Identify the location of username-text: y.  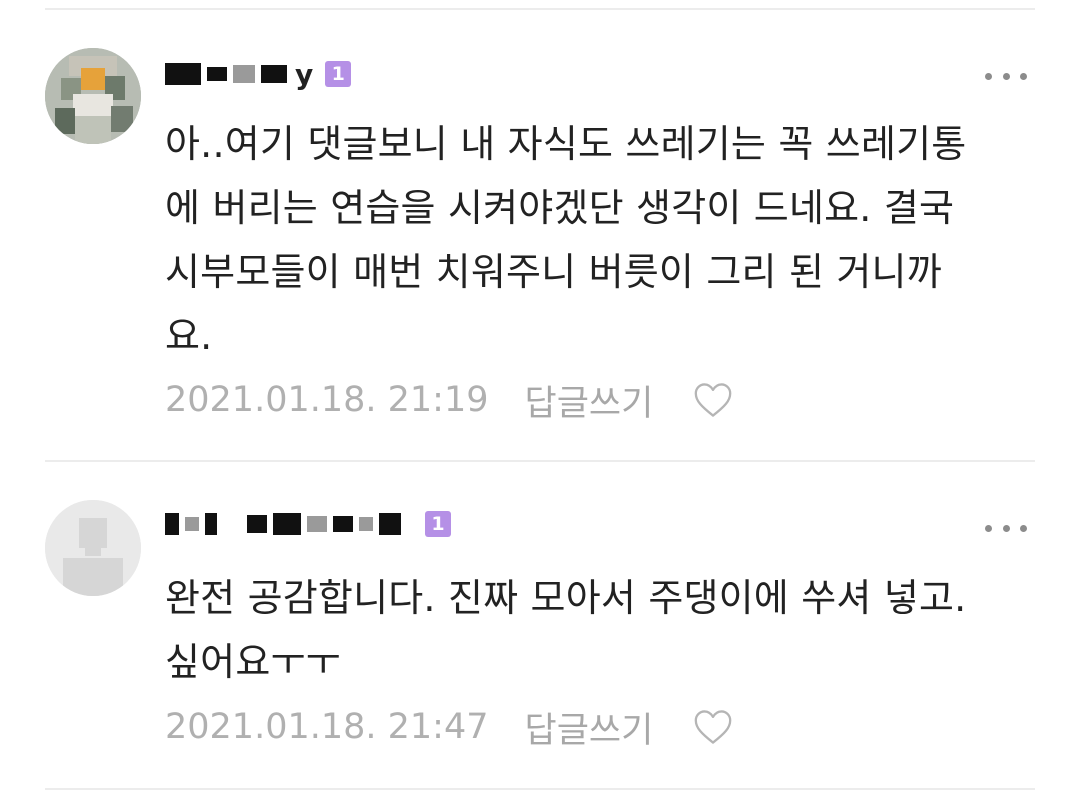
(304, 74).